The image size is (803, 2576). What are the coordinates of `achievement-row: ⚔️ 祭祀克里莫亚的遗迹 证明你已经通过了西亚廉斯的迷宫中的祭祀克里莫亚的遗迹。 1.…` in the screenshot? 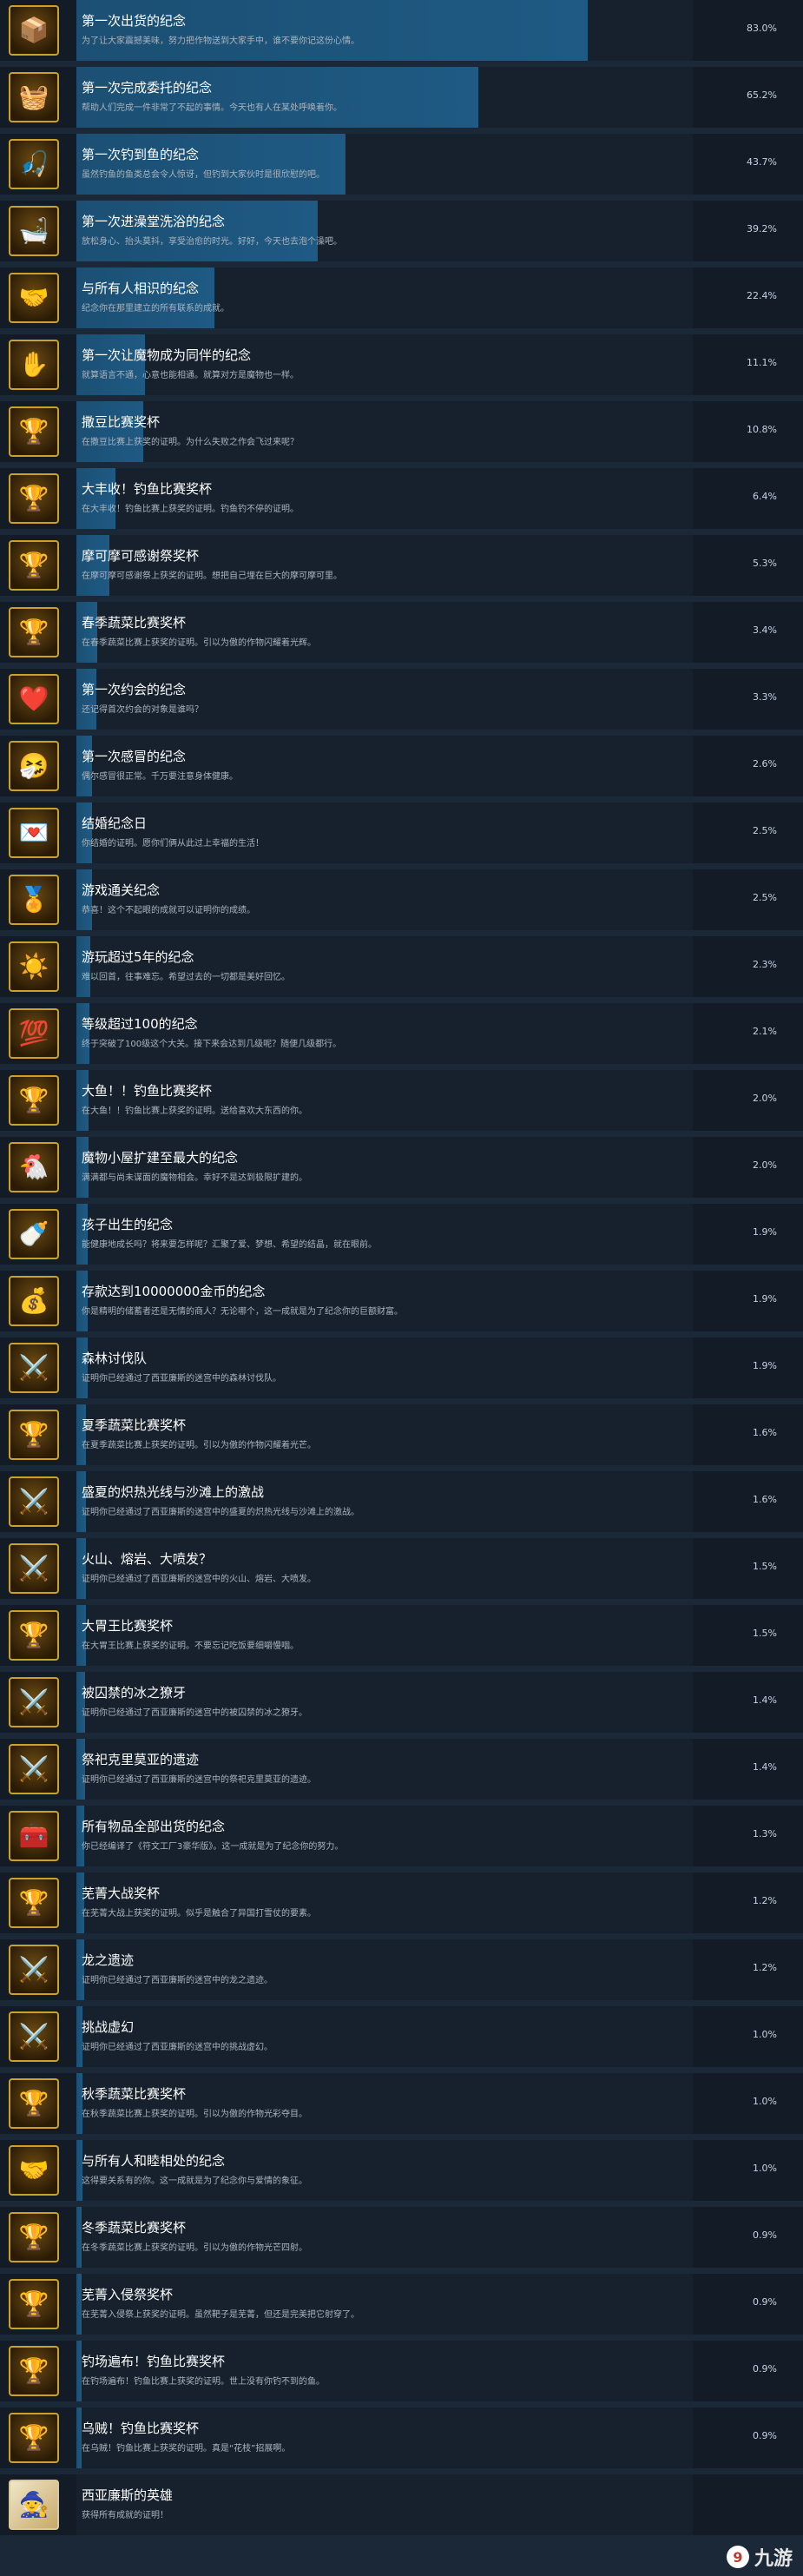 It's located at (401, 1770).